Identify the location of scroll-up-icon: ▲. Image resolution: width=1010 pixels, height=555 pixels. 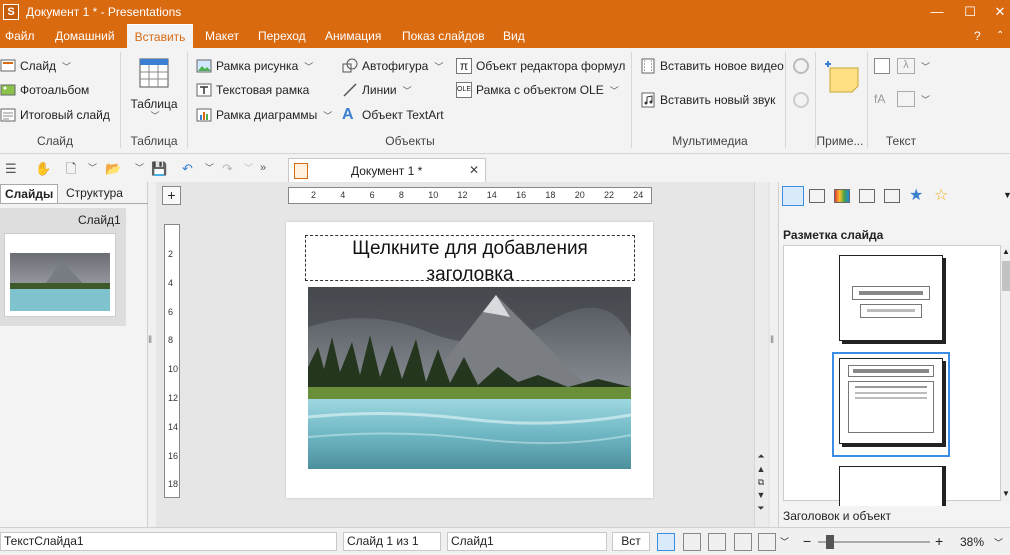
(1006, 251).